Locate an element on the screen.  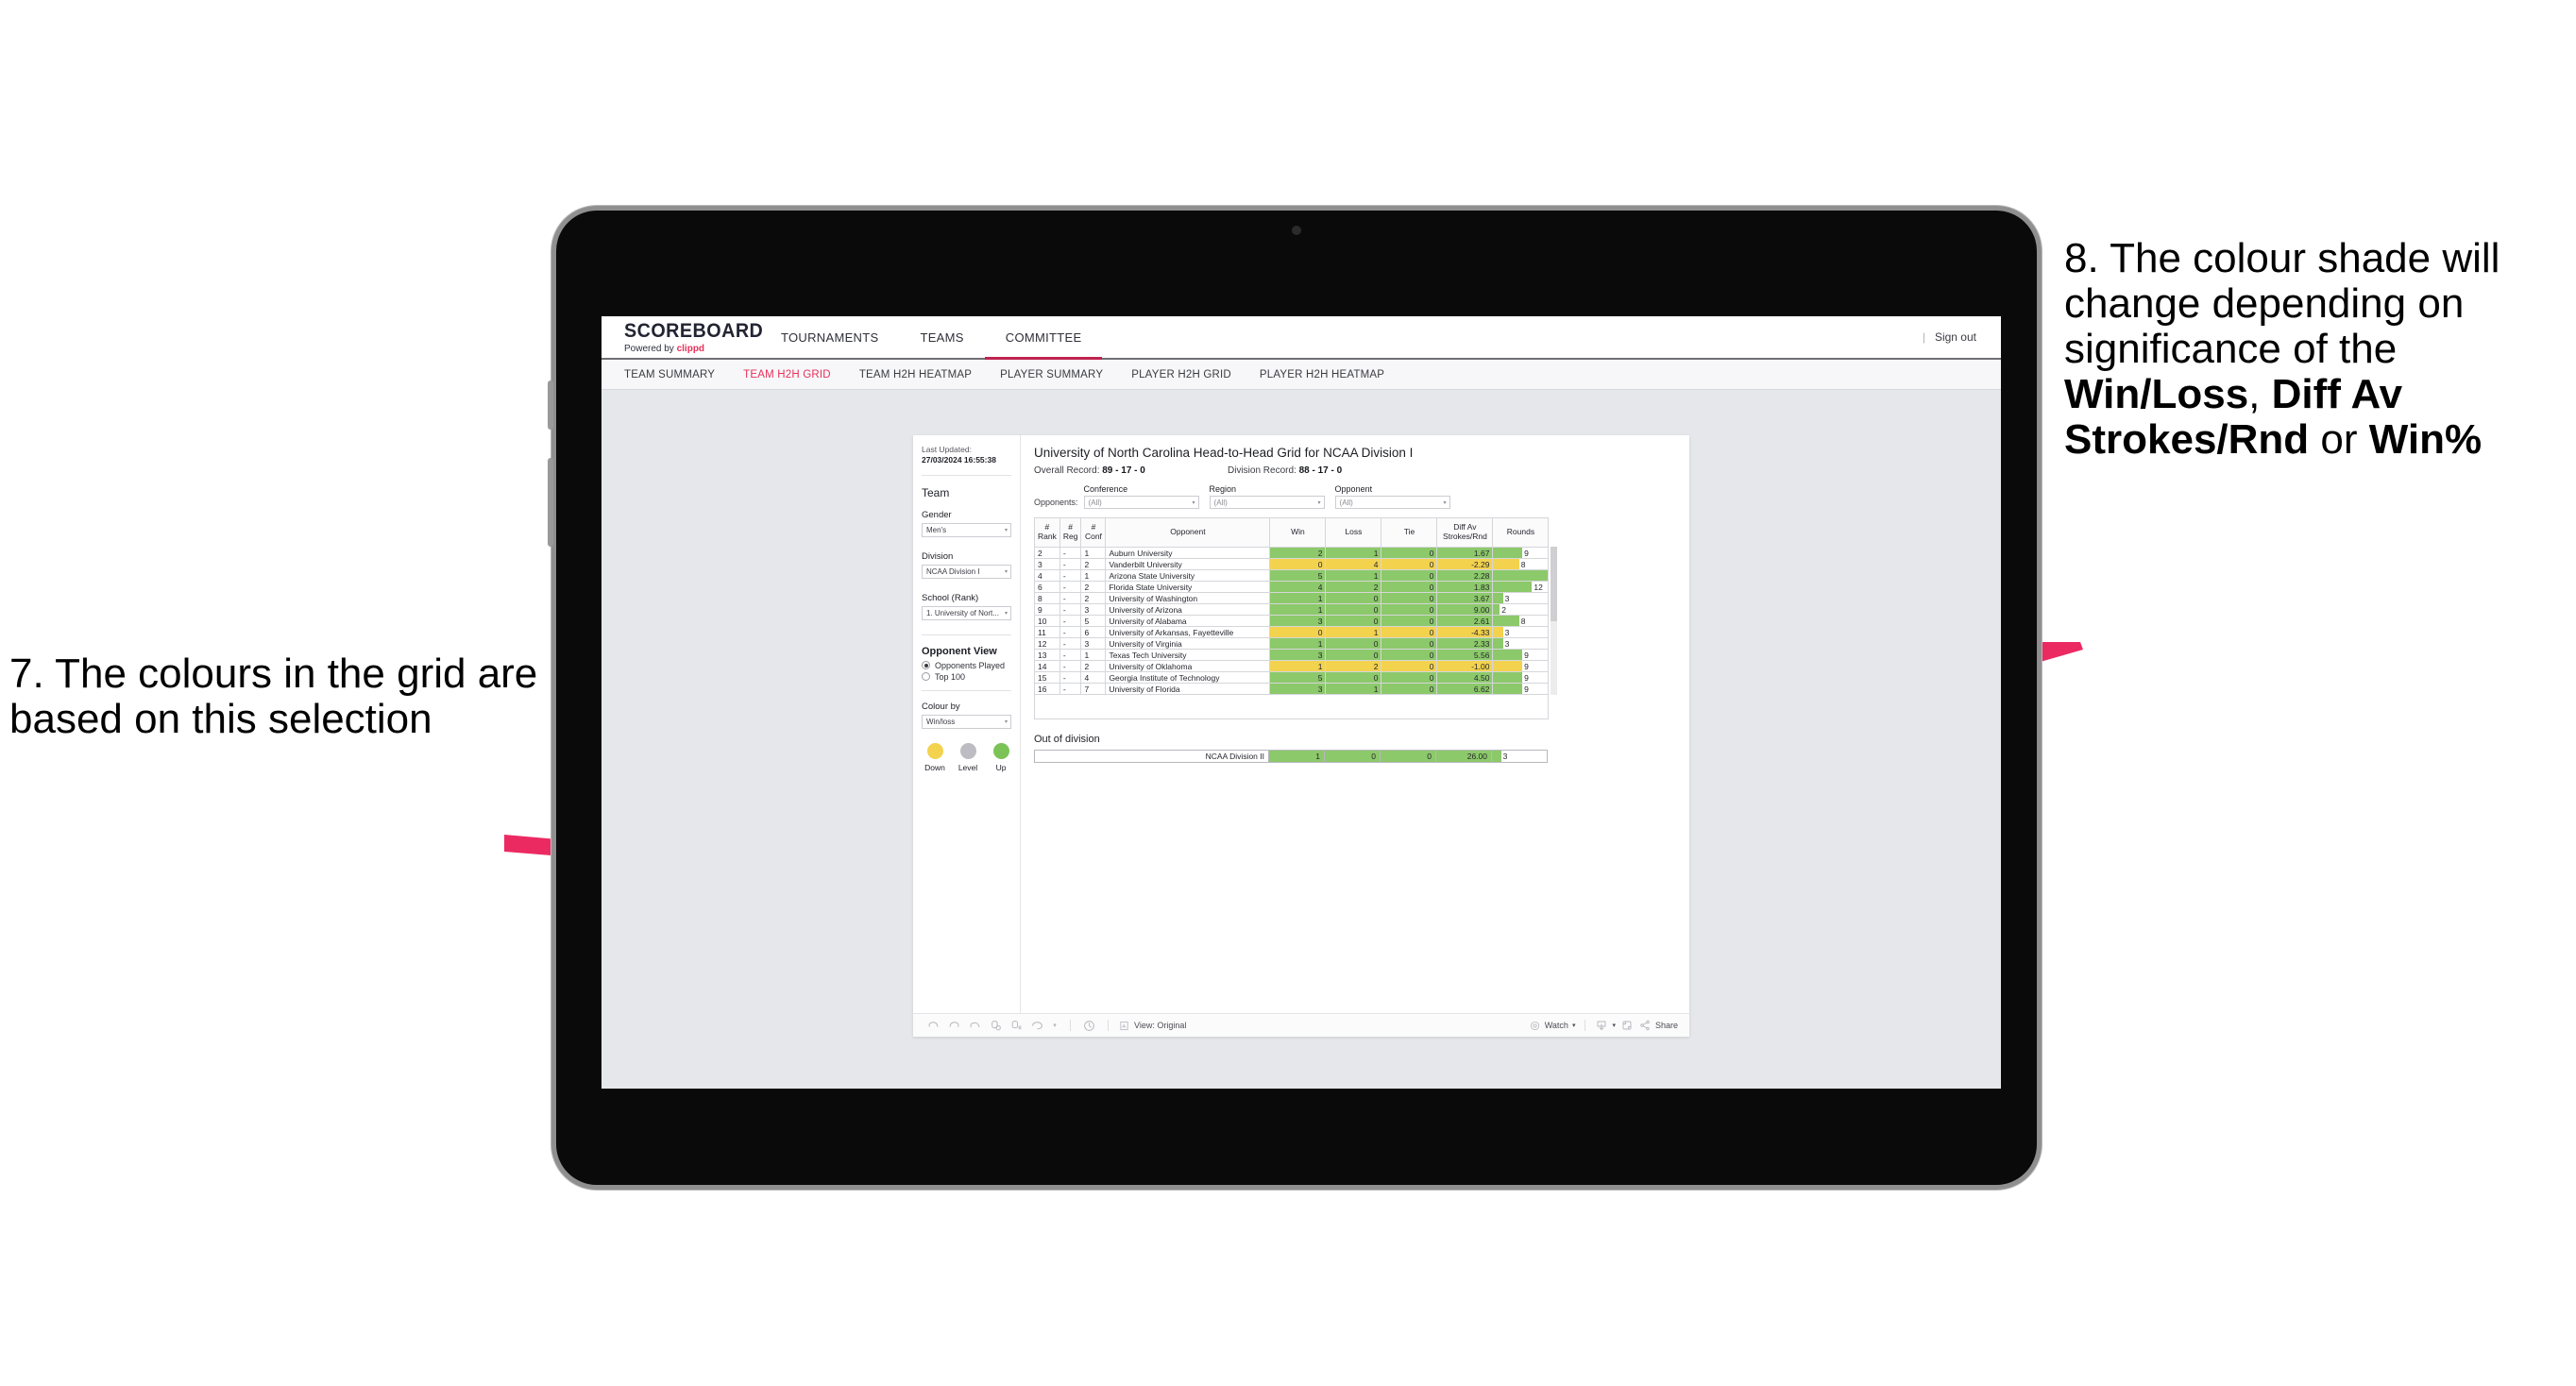
subnav-item-team-h2h-grid: TEAM H2H GRID is located at coordinates (787, 374).